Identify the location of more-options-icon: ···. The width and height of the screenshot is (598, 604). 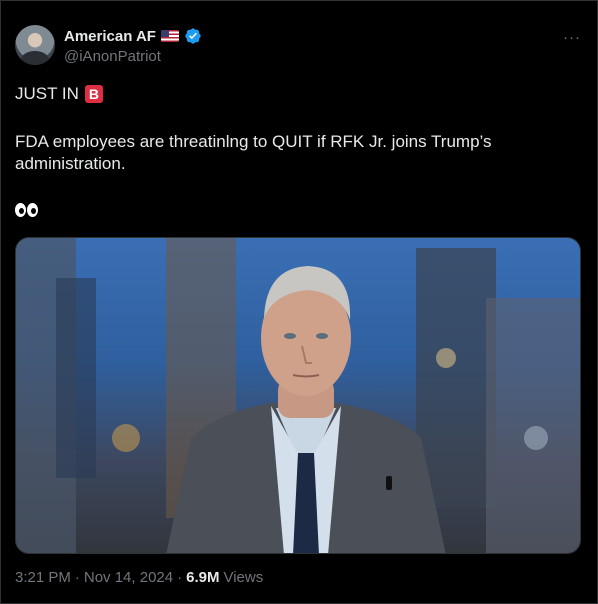
(572, 37).